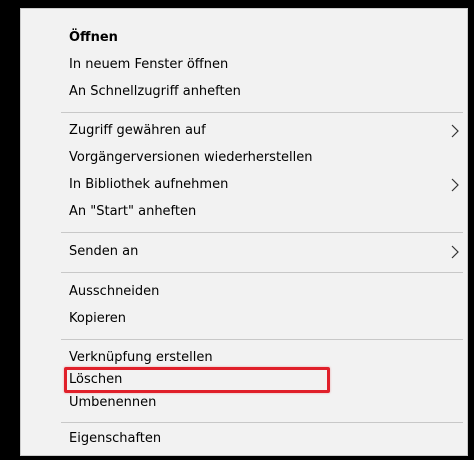 Image resolution: width=474 pixels, height=460 pixels. What do you see at coordinates (244, 38) in the screenshot?
I see `menu-item-oeffnen: Öffnen` at bounding box center [244, 38].